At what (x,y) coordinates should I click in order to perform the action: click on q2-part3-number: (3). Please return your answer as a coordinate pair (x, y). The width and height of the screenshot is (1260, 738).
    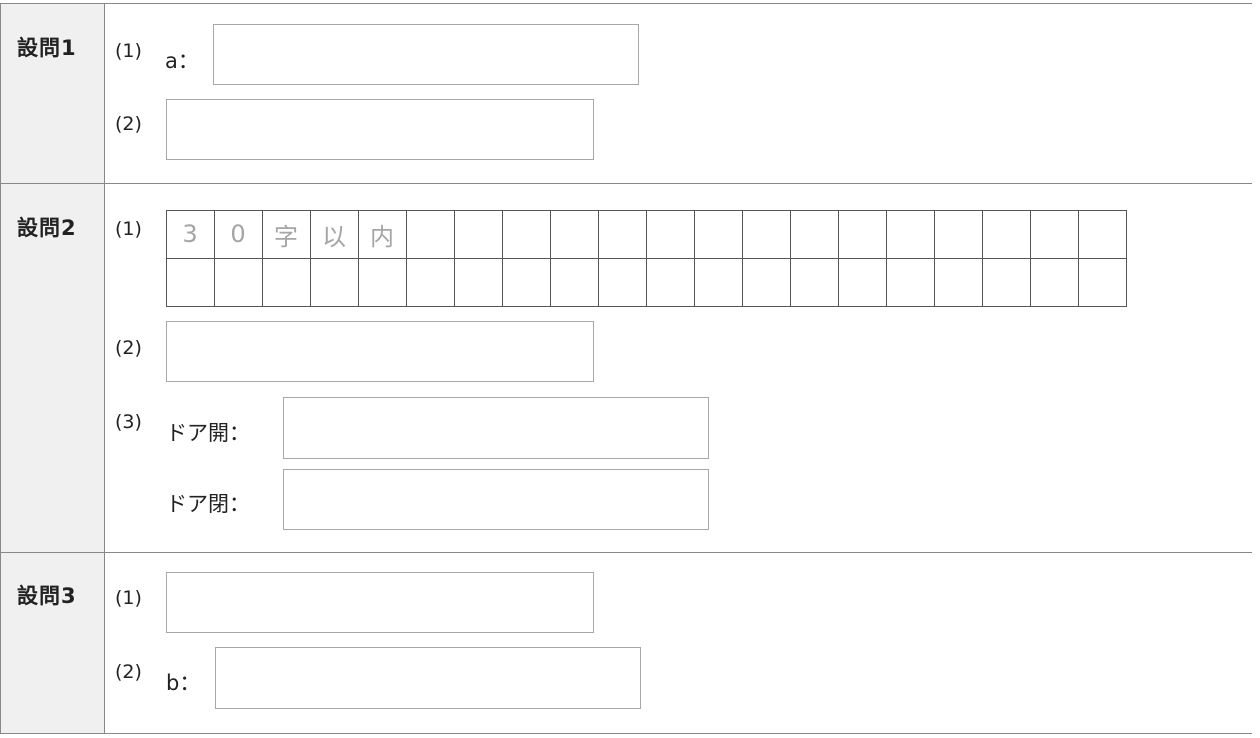
    Looking at the image, I should click on (128, 422).